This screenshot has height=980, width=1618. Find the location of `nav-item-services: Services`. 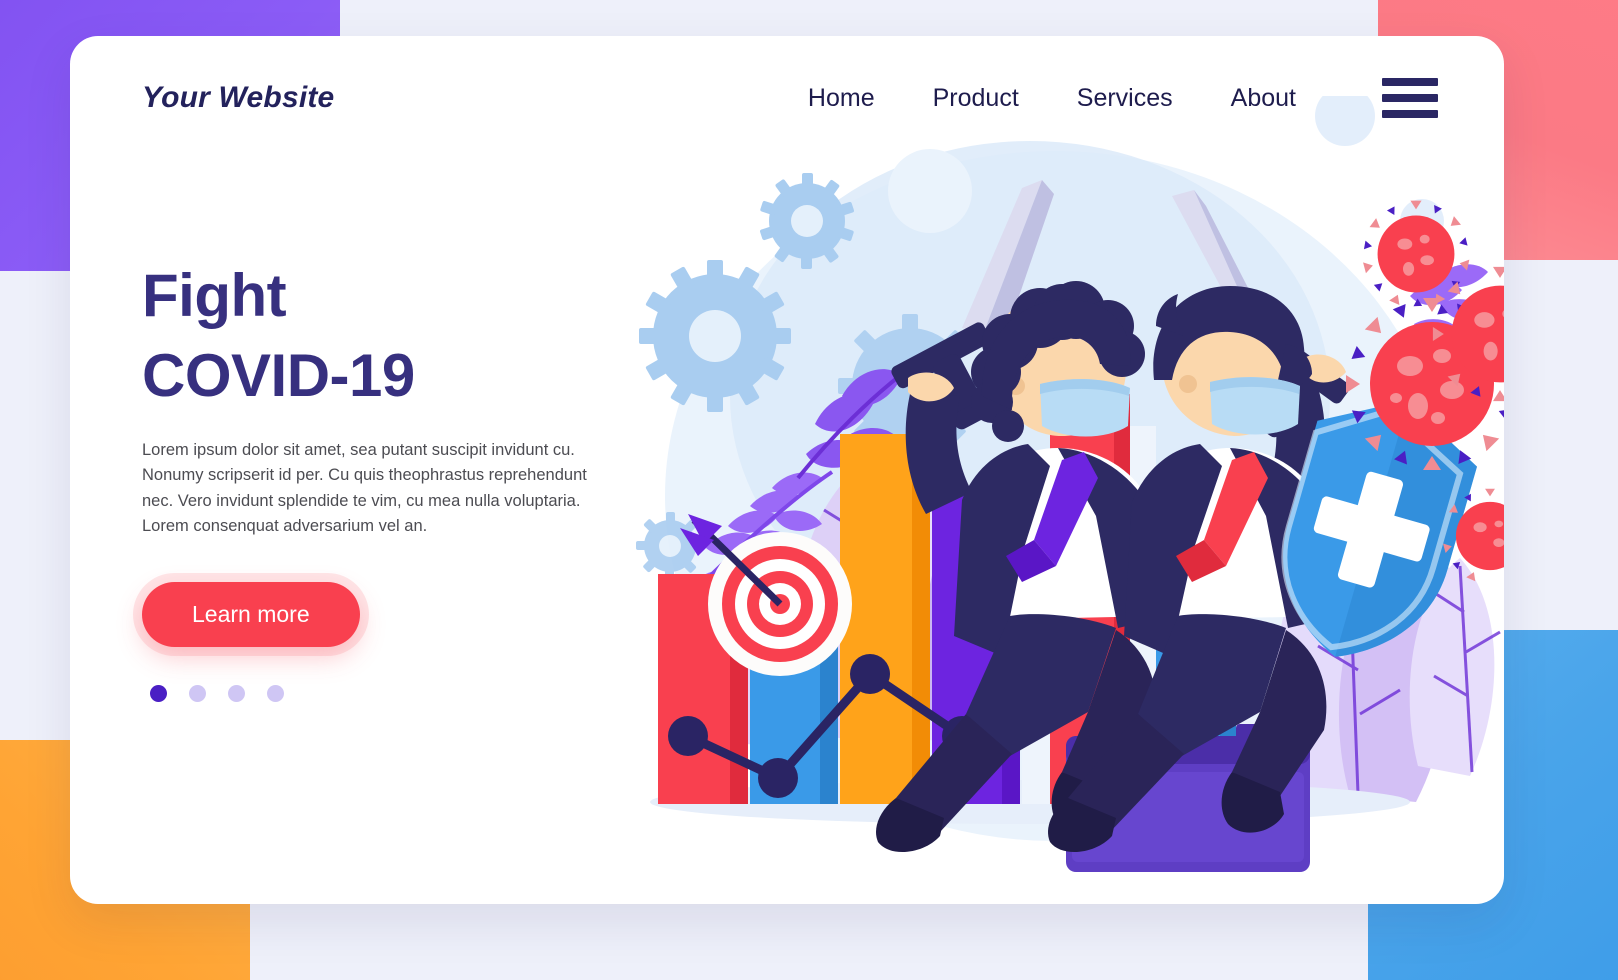

nav-item-services: Services is located at coordinates (1125, 98).